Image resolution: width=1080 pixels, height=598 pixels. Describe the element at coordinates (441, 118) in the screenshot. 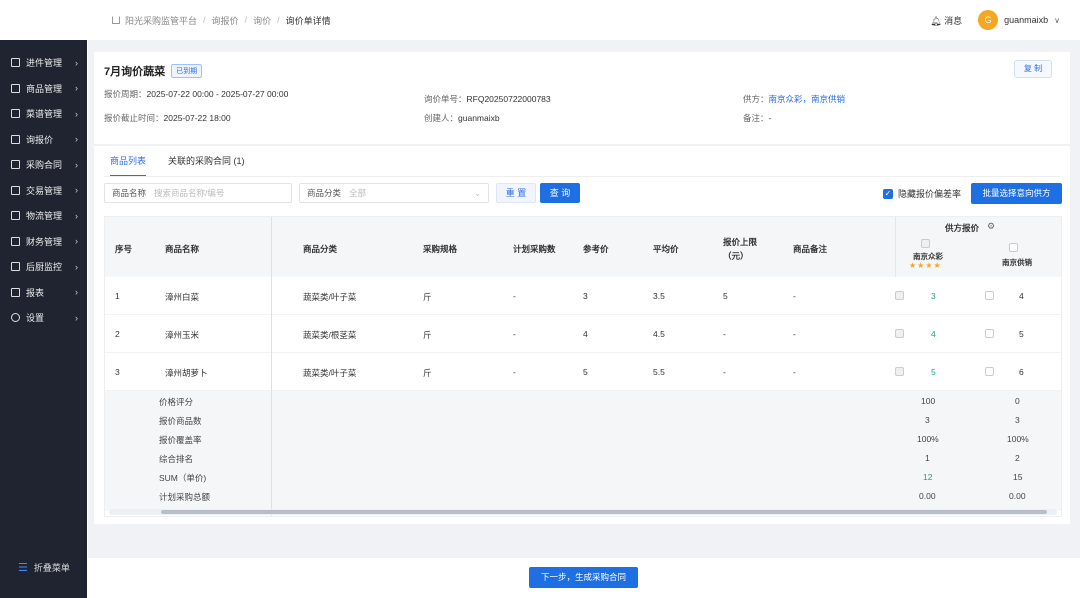

I see `creator-label: 创建人：` at that location.